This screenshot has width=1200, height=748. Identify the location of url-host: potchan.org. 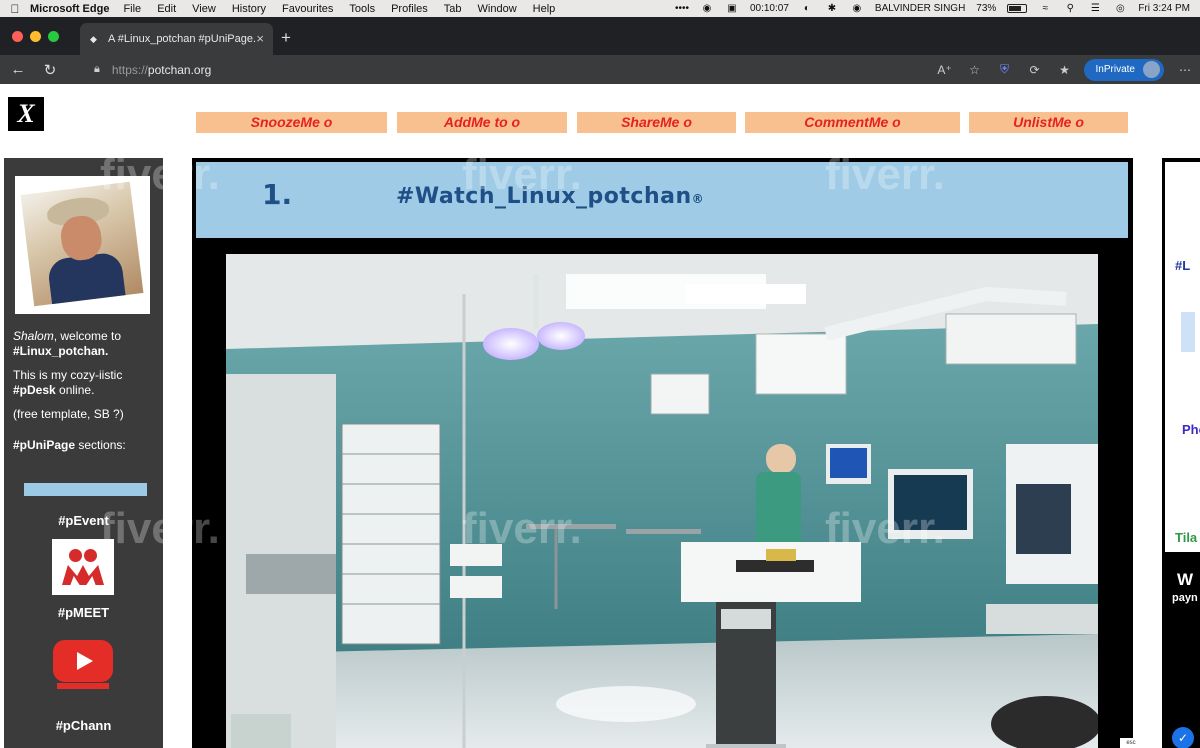
(179, 69).